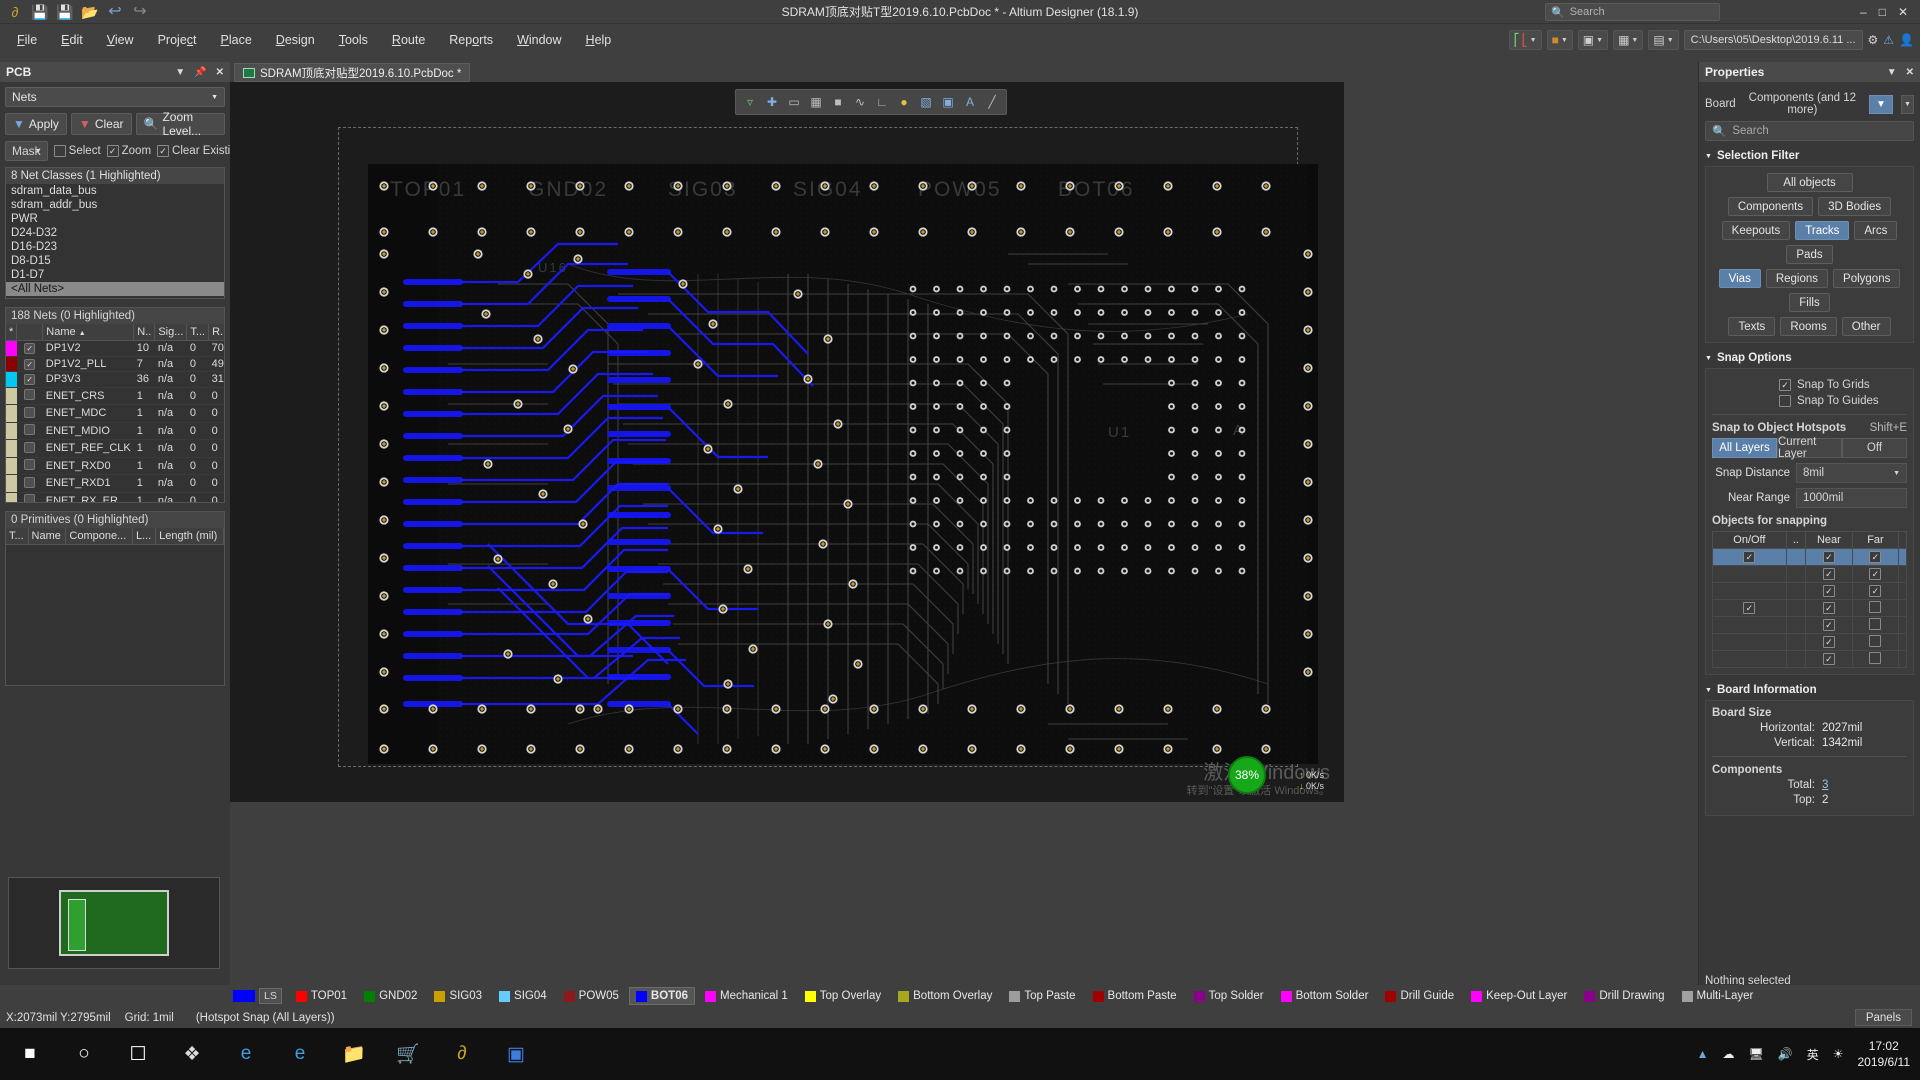 Image resolution: width=1920 pixels, height=1080 pixels. I want to click on layer-tab-bottom-solder: Bottom Solder, so click(1325, 996).